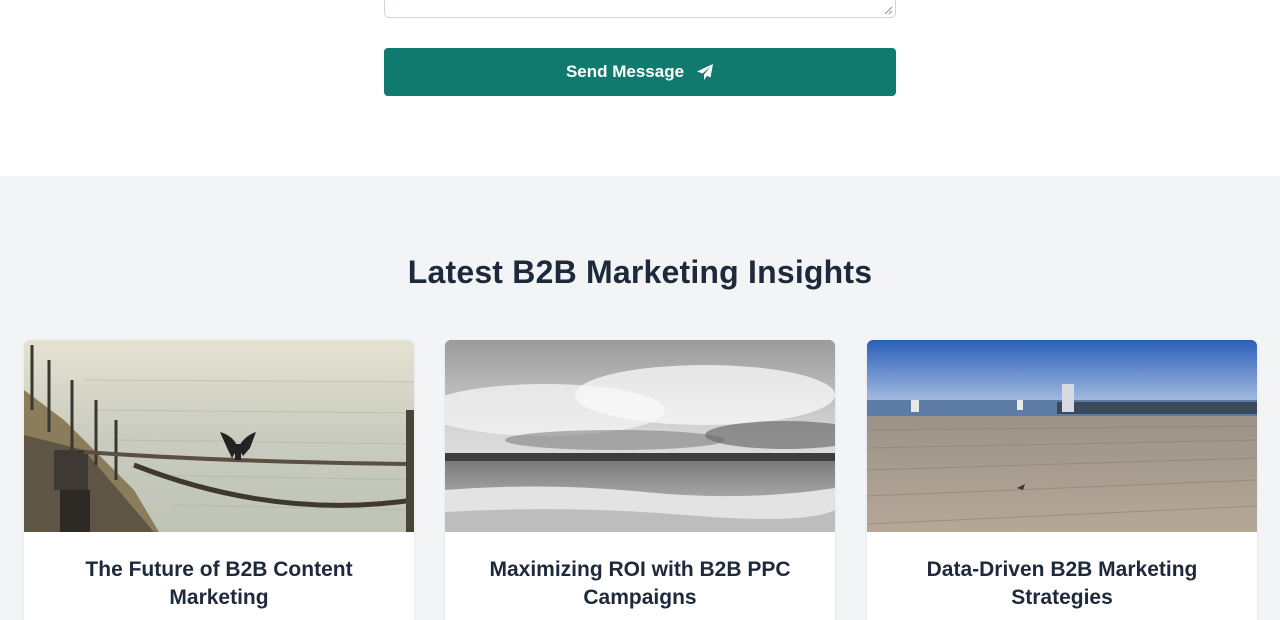  I want to click on blog-card-title: The Future of B2B Content Marketing, so click(219, 584).